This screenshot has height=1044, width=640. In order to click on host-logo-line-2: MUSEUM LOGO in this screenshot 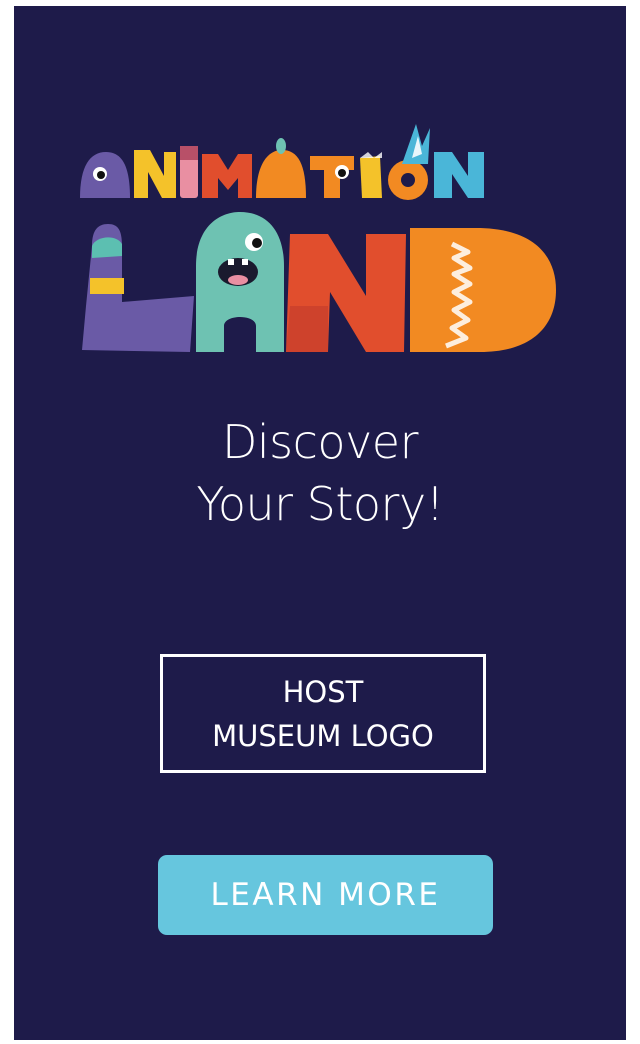, I will do `click(323, 735)`.